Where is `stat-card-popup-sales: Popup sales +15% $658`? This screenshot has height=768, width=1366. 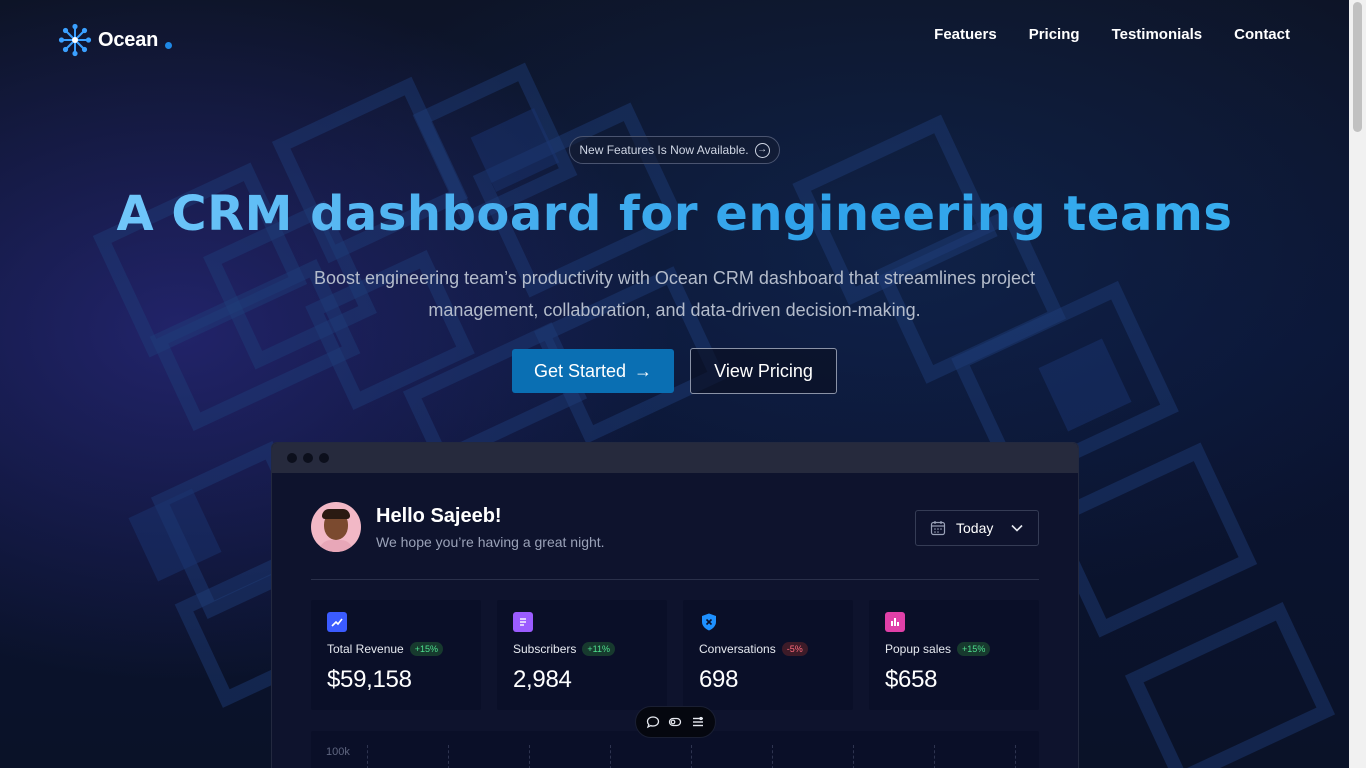 stat-card-popup-sales: Popup sales +15% $658 is located at coordinates (954, 655).